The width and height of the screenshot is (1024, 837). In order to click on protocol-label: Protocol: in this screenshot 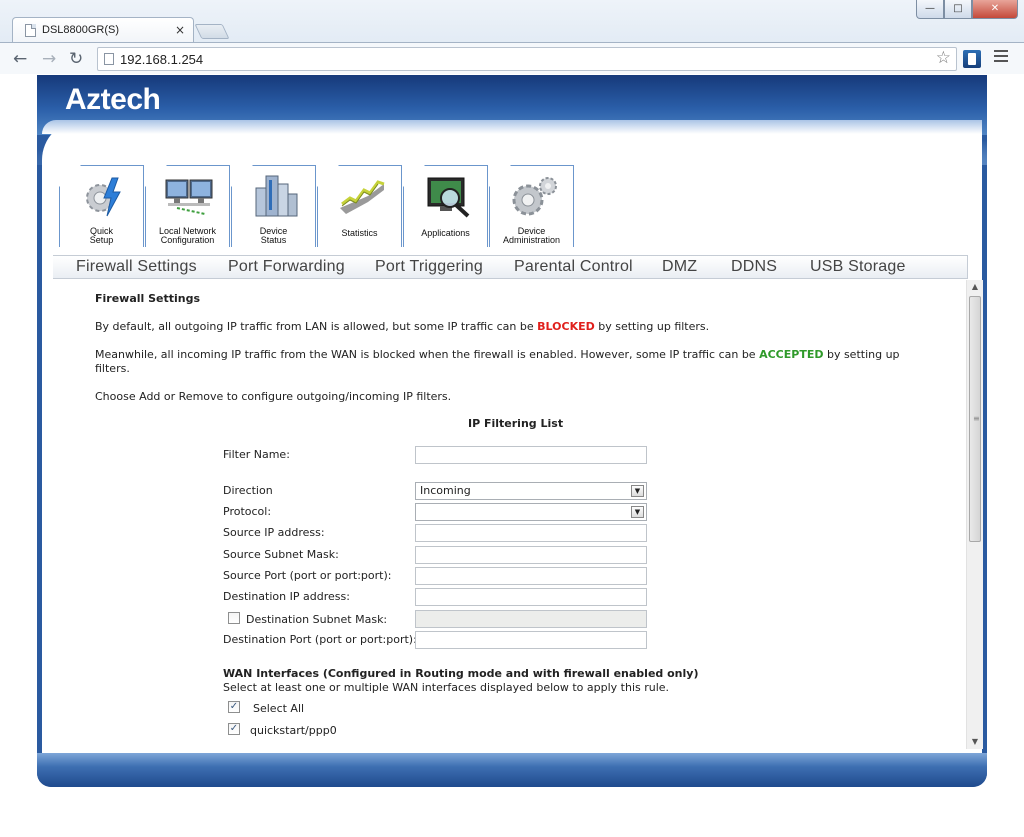, I will do `click(247, 511)`.